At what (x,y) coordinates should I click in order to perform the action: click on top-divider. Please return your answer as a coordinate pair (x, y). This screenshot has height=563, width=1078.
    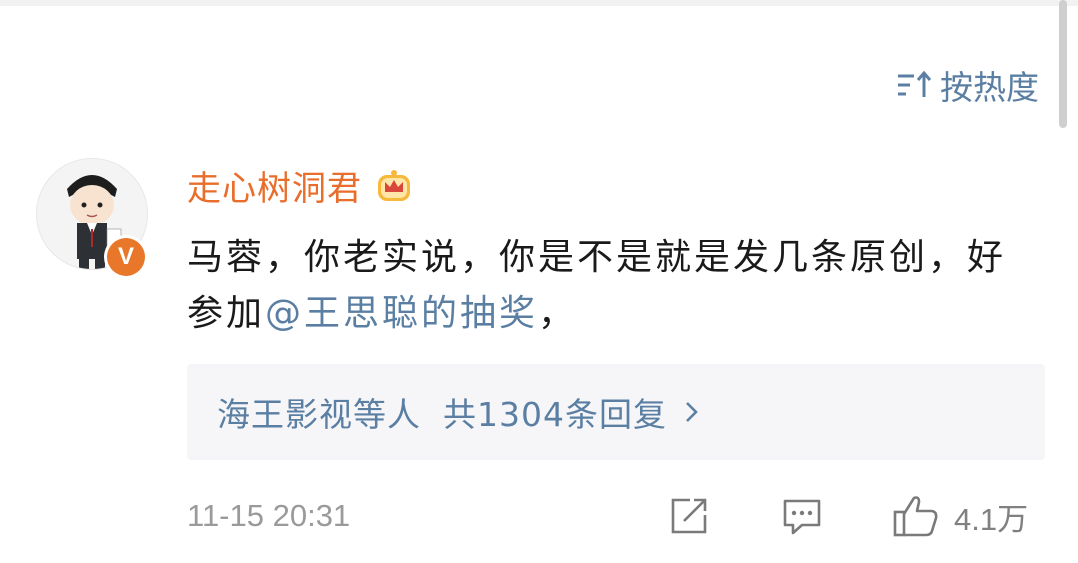
    Looking at the image, I should click on (539, 3).